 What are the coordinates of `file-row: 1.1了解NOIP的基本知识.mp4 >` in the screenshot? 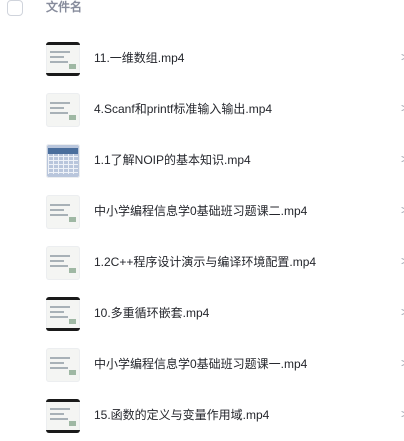 It's located at (202, 160).